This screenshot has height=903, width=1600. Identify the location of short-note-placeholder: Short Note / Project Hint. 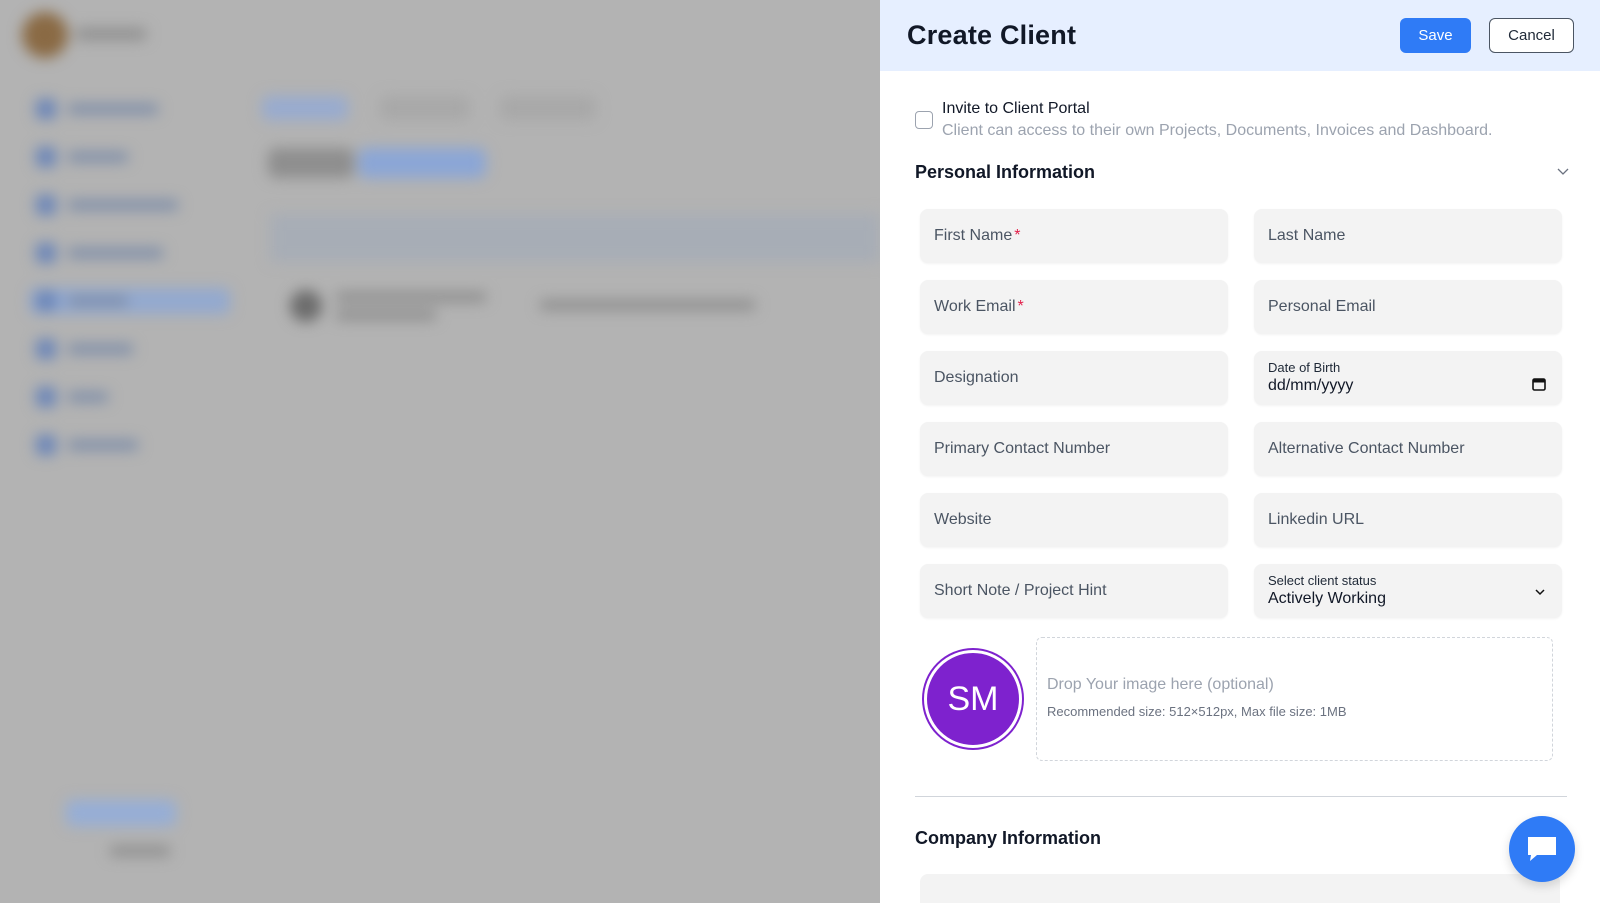
(1020, 590).